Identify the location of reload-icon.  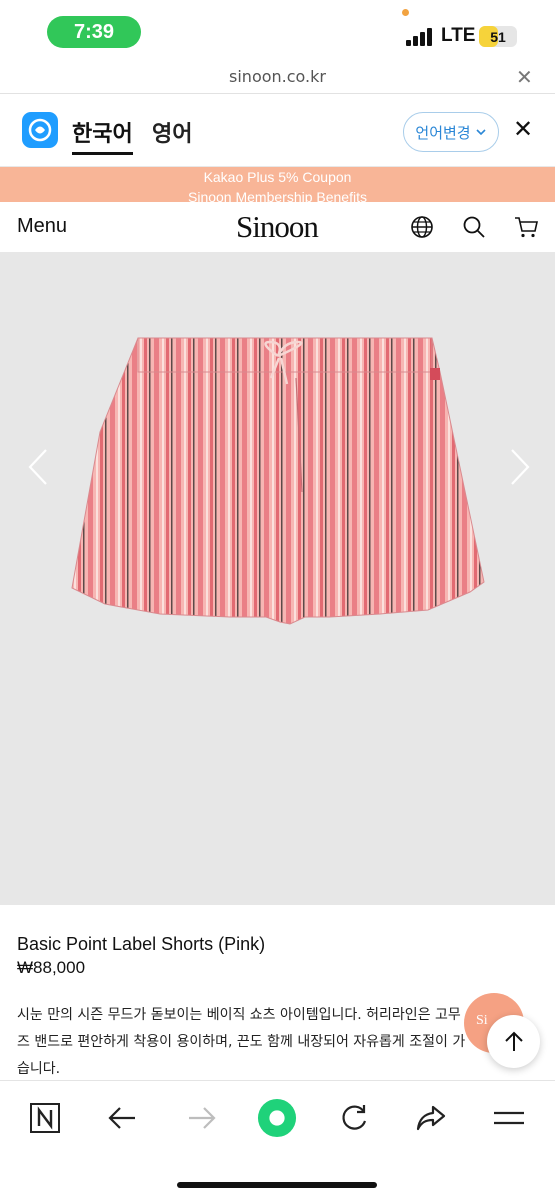
(354, 1118).